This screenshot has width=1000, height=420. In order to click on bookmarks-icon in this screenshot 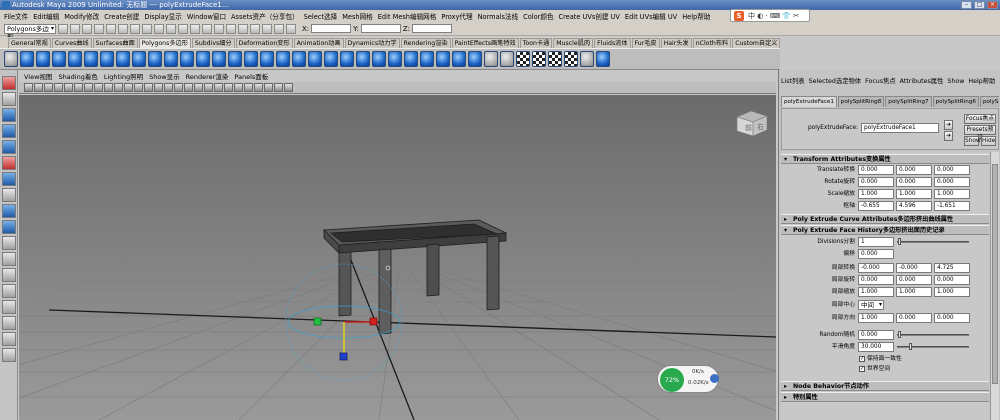, I will do `click(48, 87)`.